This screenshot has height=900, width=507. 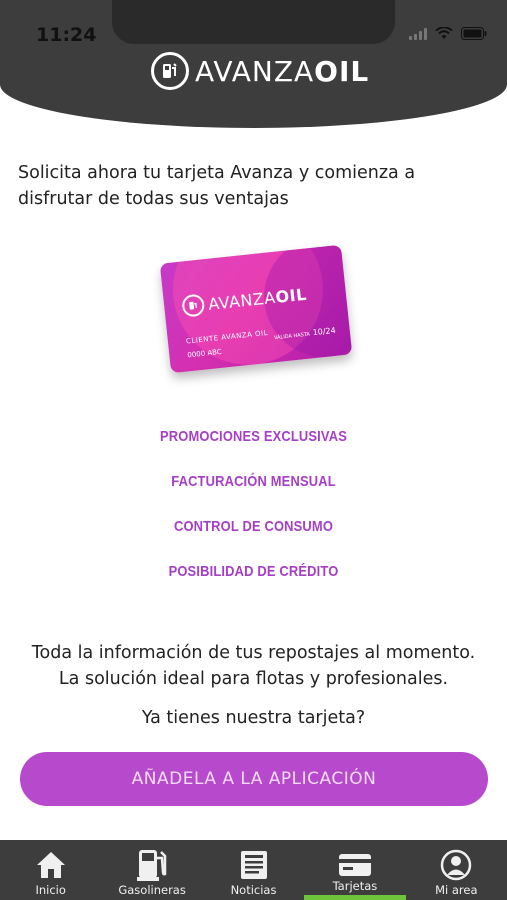 What do you see at coordinates (444, 33) in the screenshot?
I see `wifi-icon` at bounding box center [444, 33].